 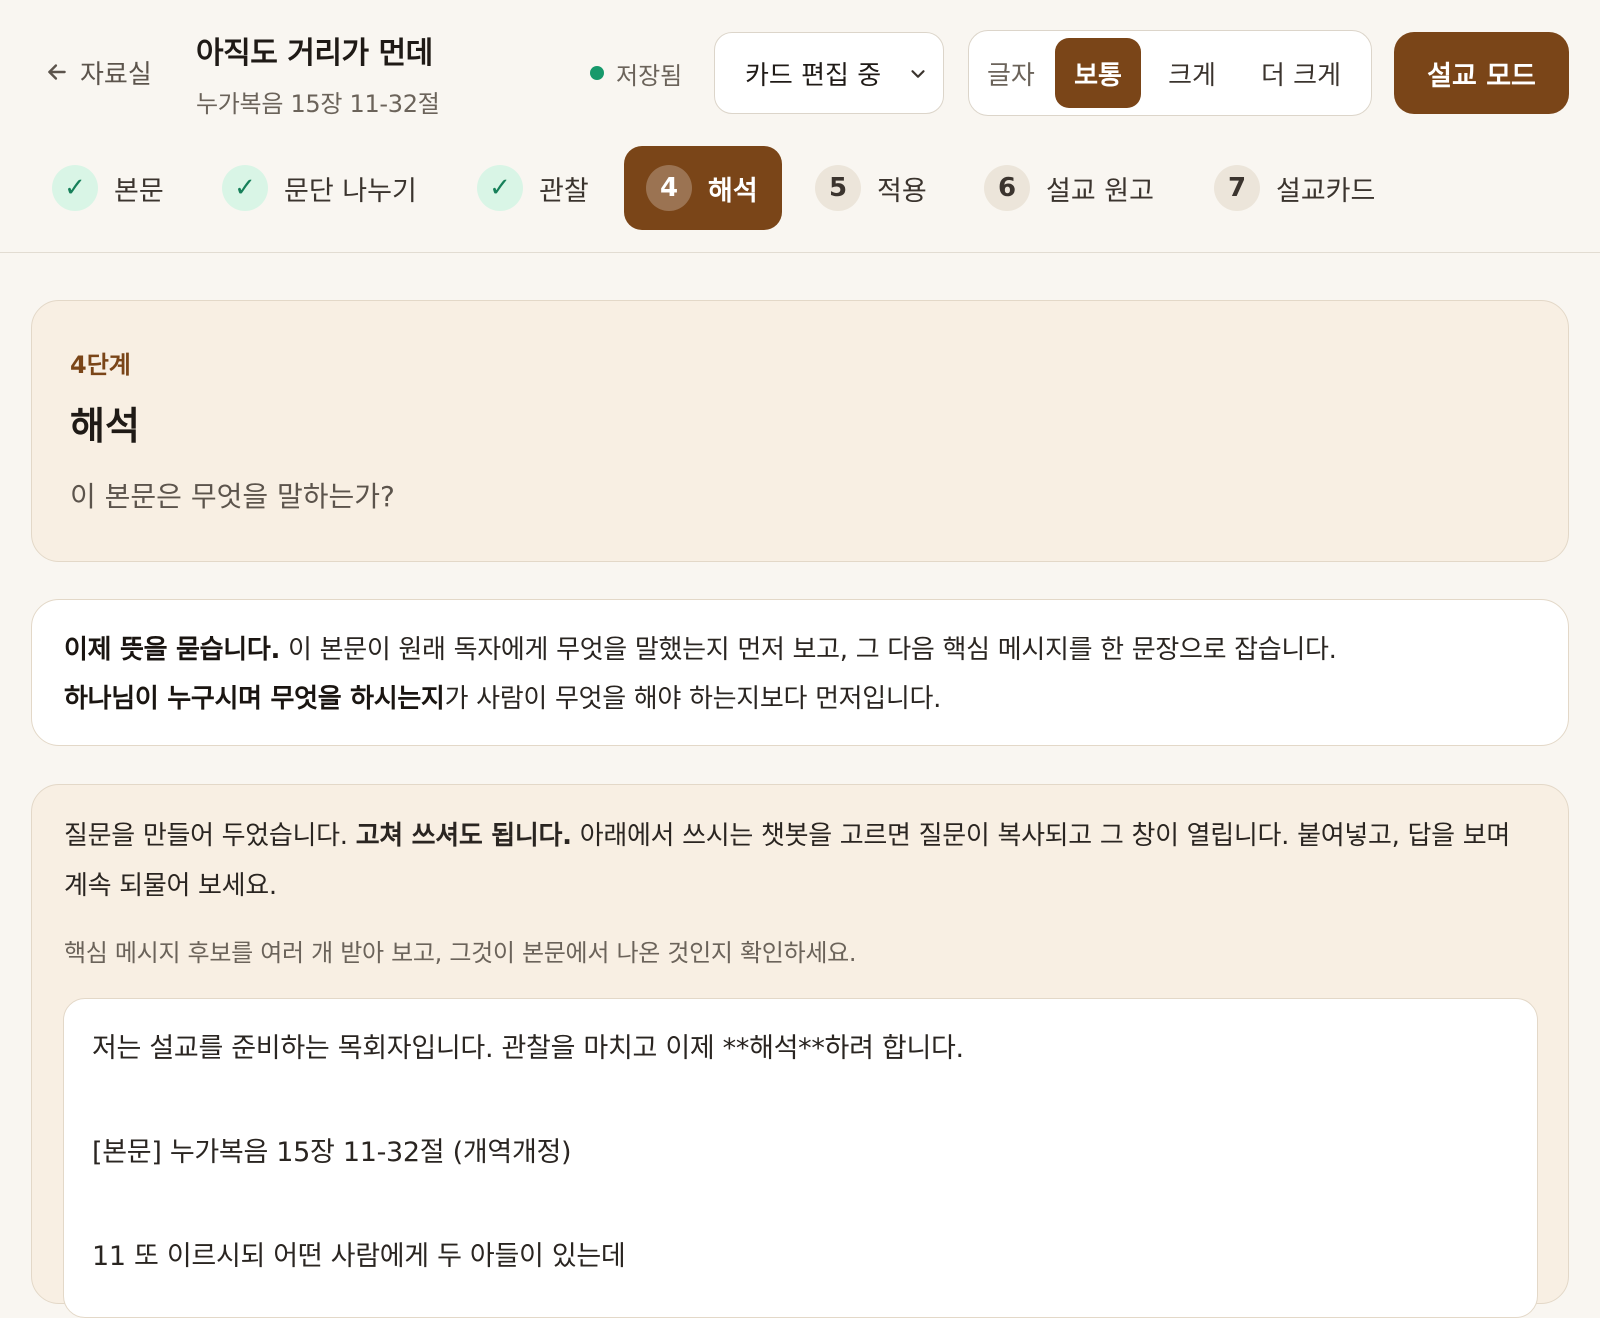 I want to click on step-interpretation: 4 해석, so click(x=703, y=188).